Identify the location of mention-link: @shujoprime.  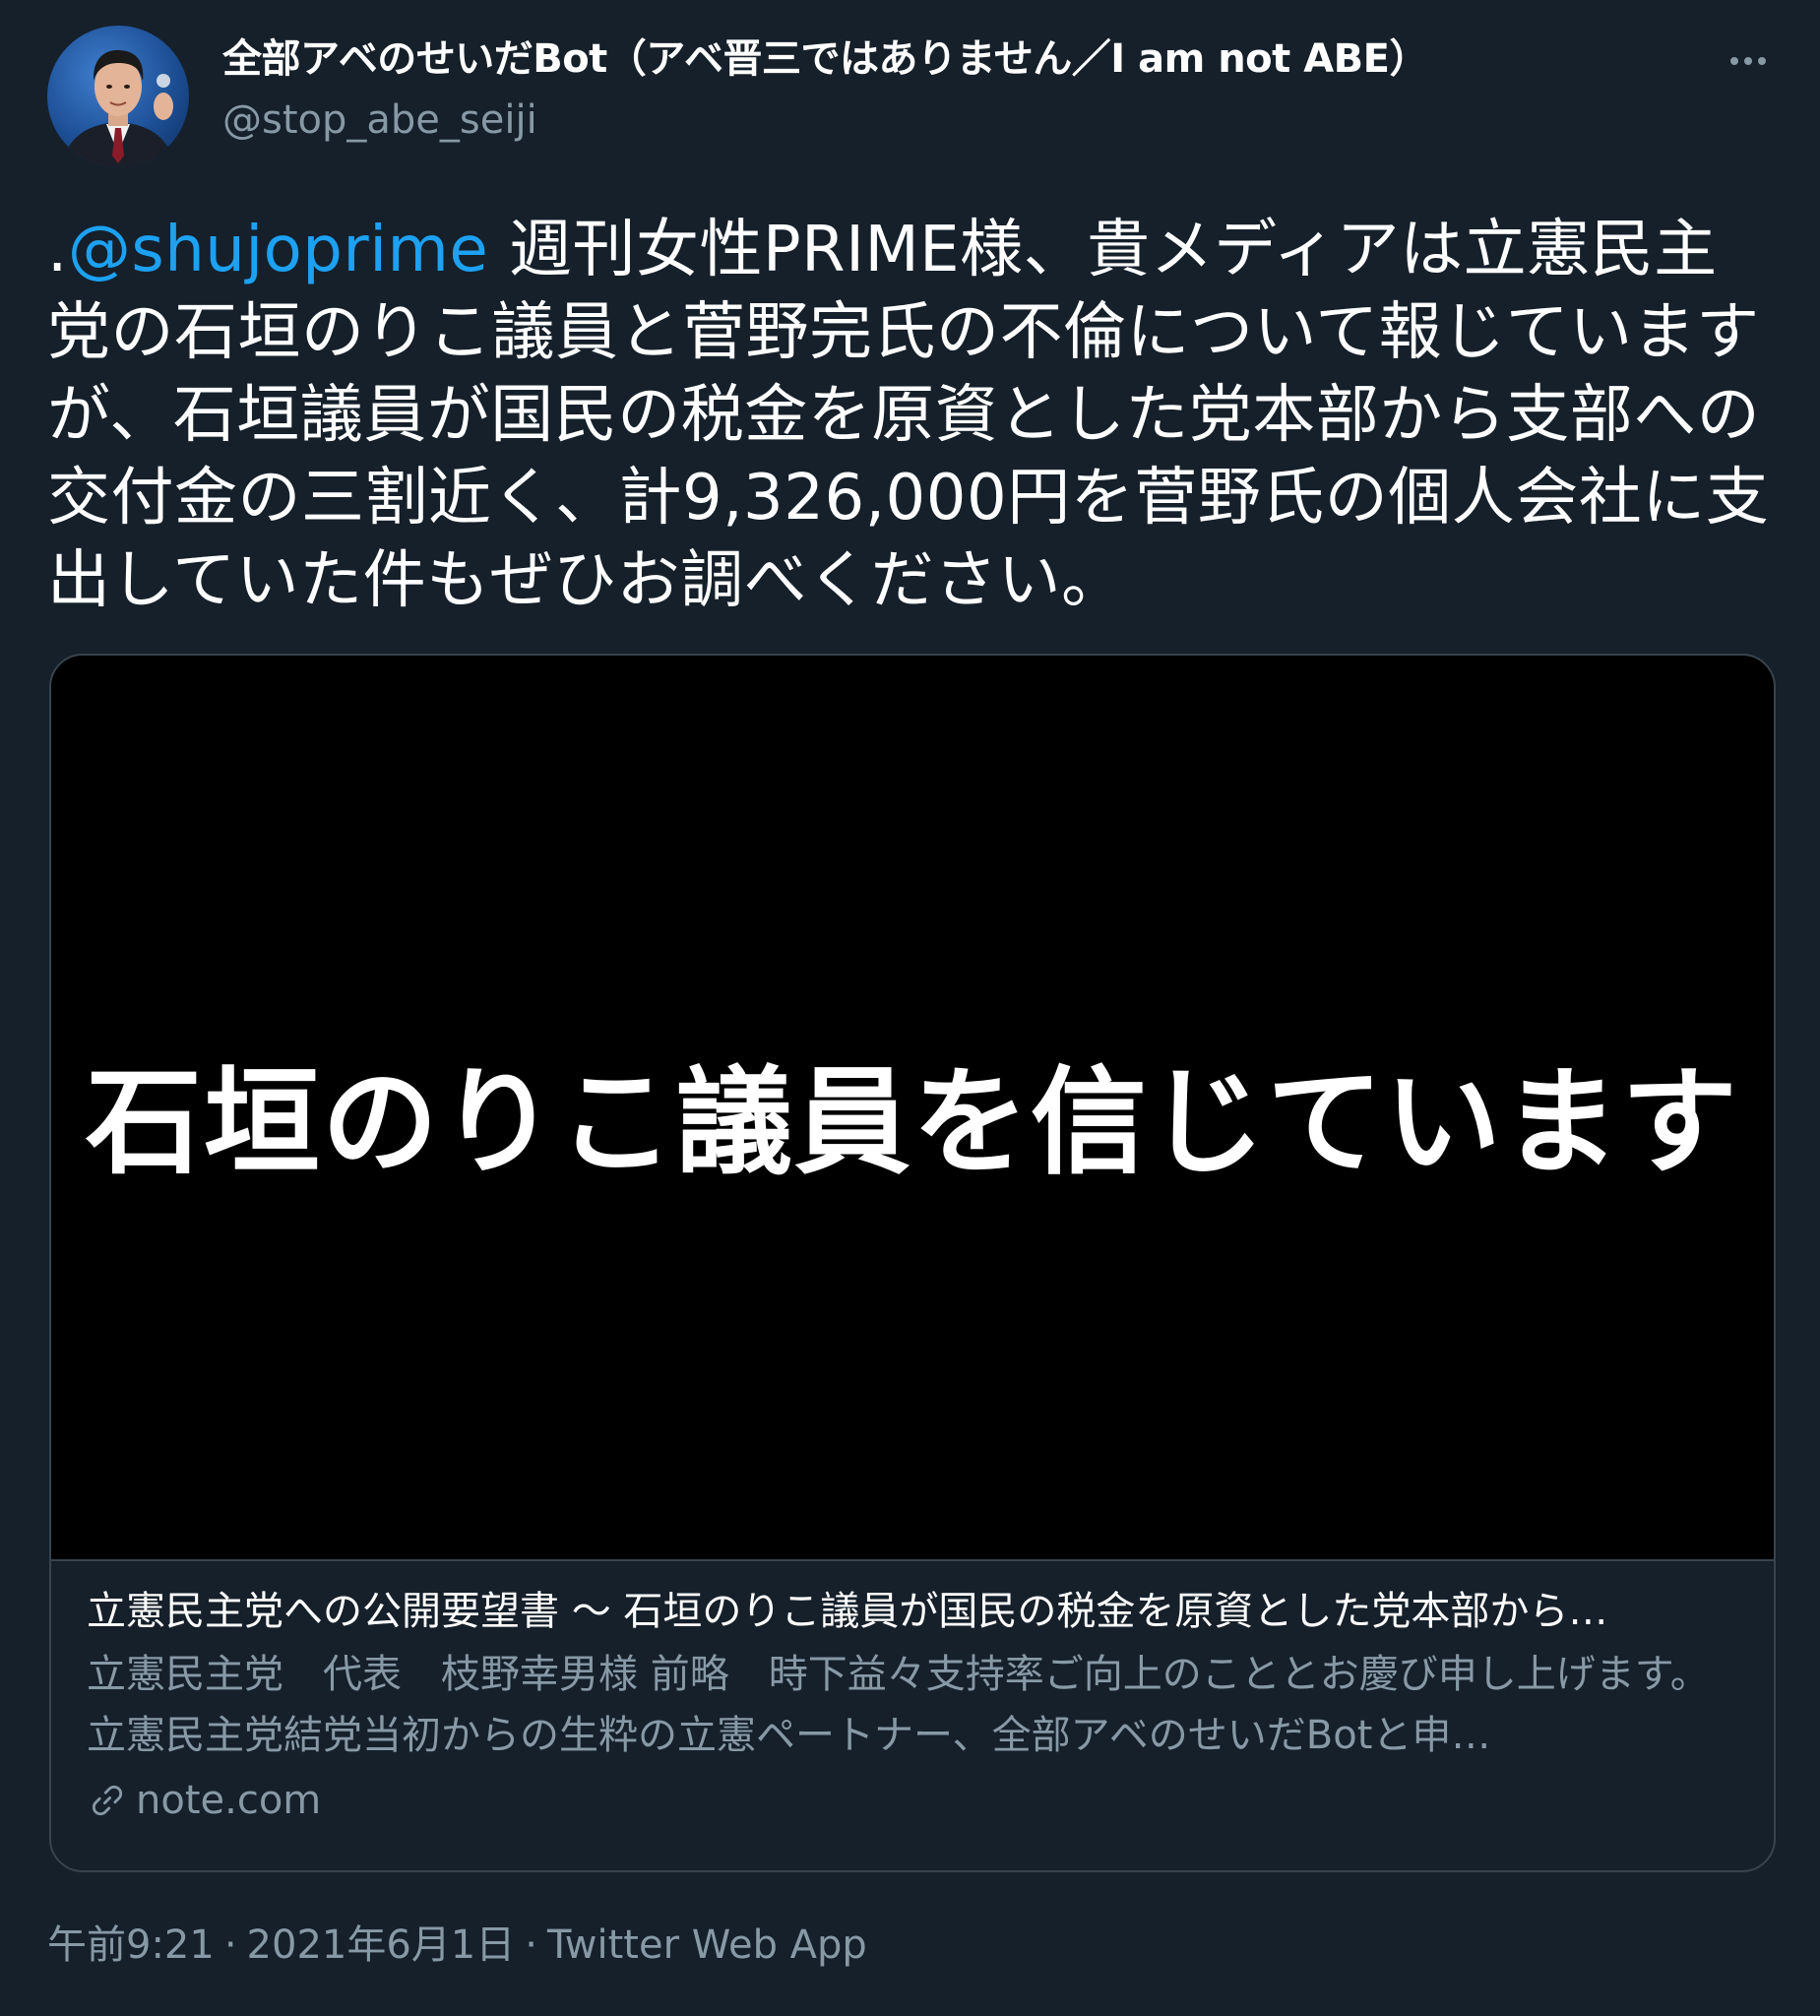
(278, 250).